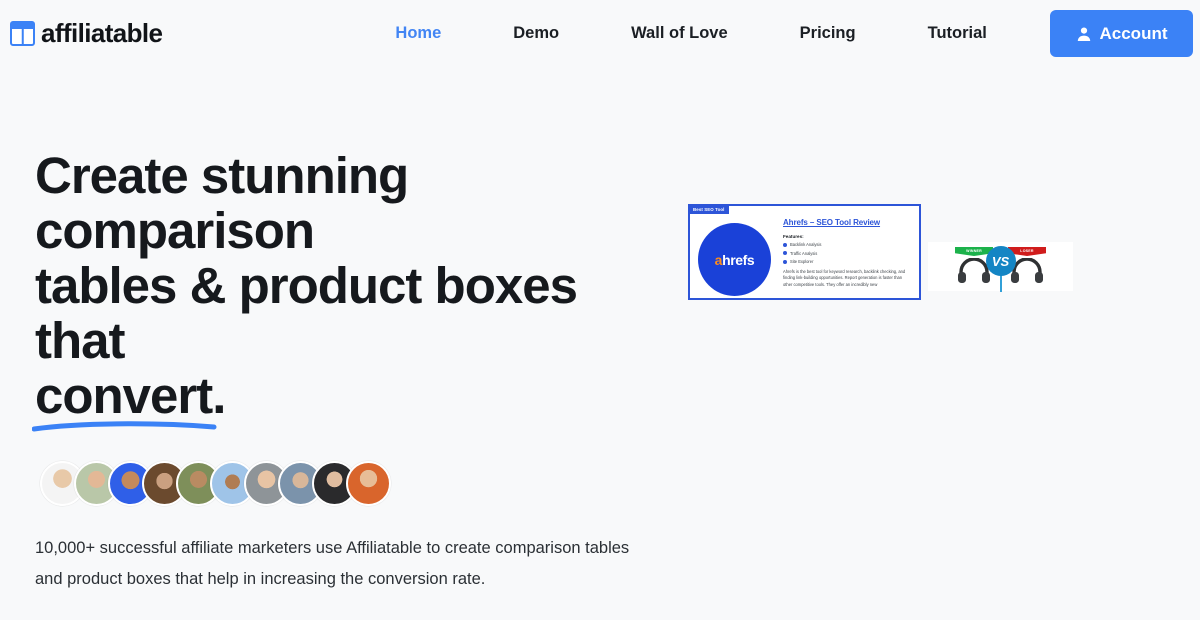  What do you see at coordinates (738, 259) in the screenshot?
I see `ahrefs-logo-rest: hrefs` at bounding box center [738, 259].